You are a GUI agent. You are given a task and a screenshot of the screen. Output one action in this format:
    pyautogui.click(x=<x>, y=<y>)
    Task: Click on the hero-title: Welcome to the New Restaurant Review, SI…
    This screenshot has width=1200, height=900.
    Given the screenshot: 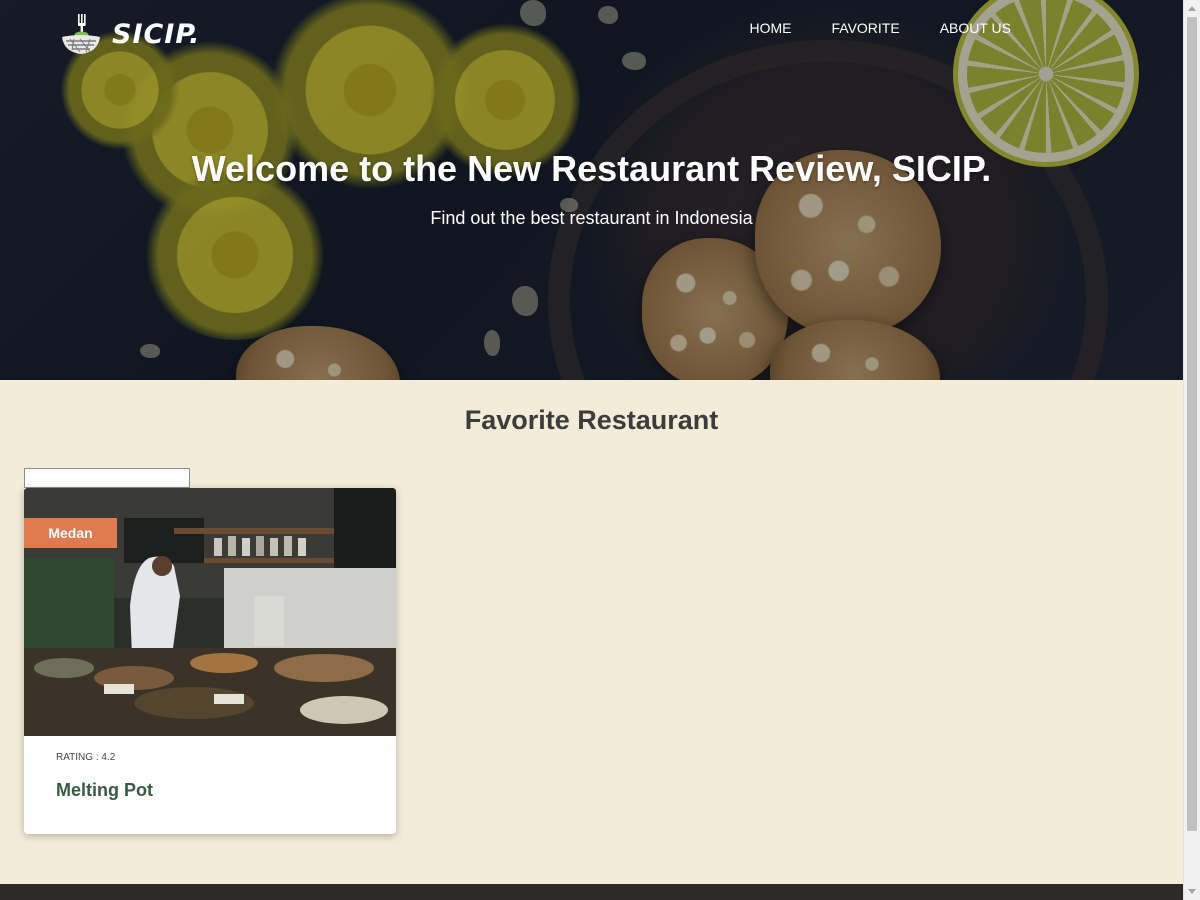 What is the action you would take?
    pyautogui.click(x=591, y=168)
    